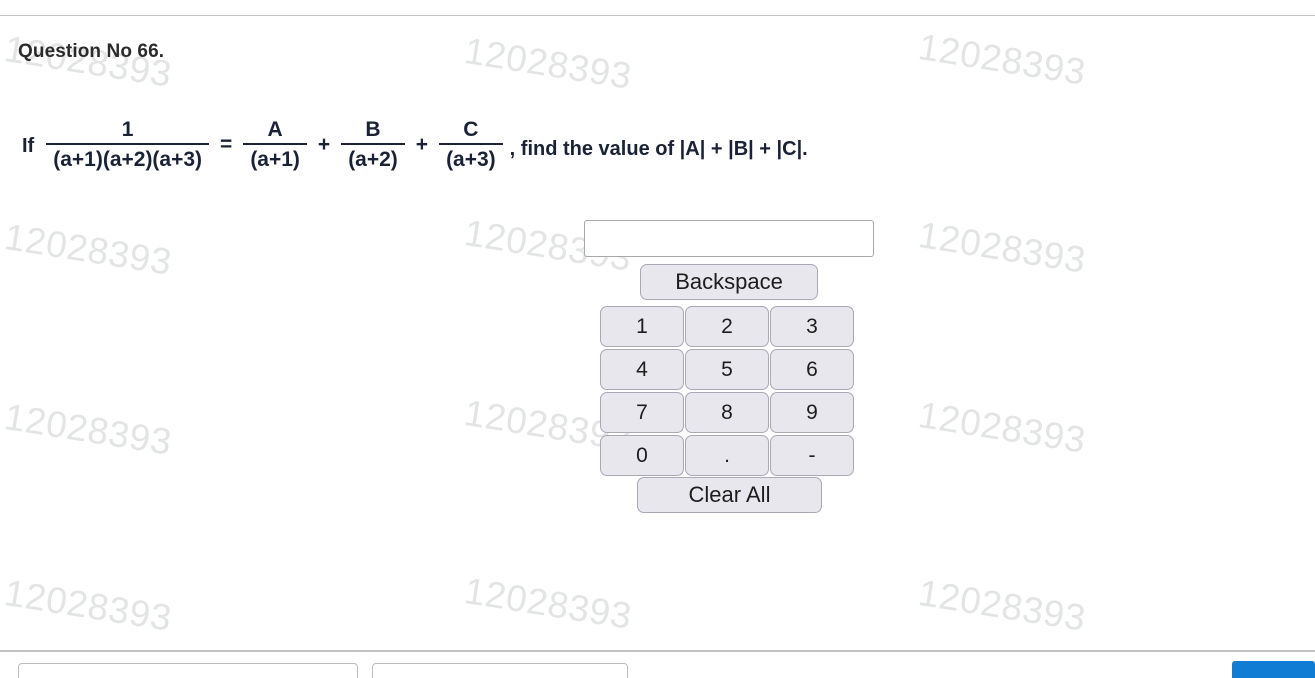  Describe the element at coordinates (275, 160) in the screenshot. I see `fraction-a-denominator: (a+1)` at that location.